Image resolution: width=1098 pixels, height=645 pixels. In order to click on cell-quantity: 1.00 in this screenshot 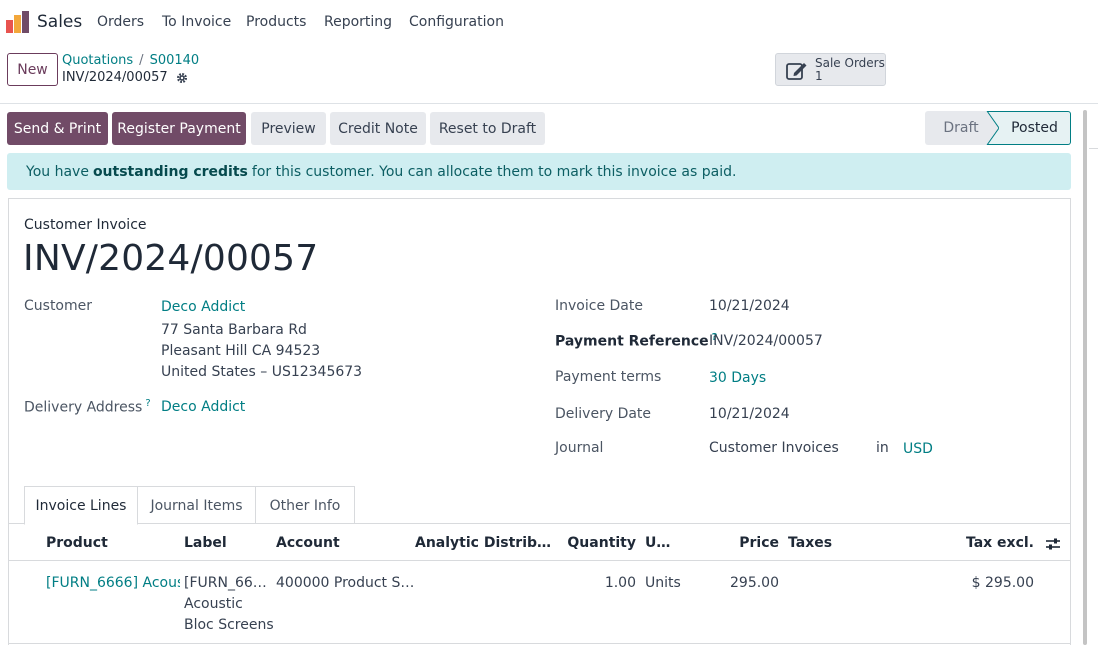, I will do `click(598, 583)`.